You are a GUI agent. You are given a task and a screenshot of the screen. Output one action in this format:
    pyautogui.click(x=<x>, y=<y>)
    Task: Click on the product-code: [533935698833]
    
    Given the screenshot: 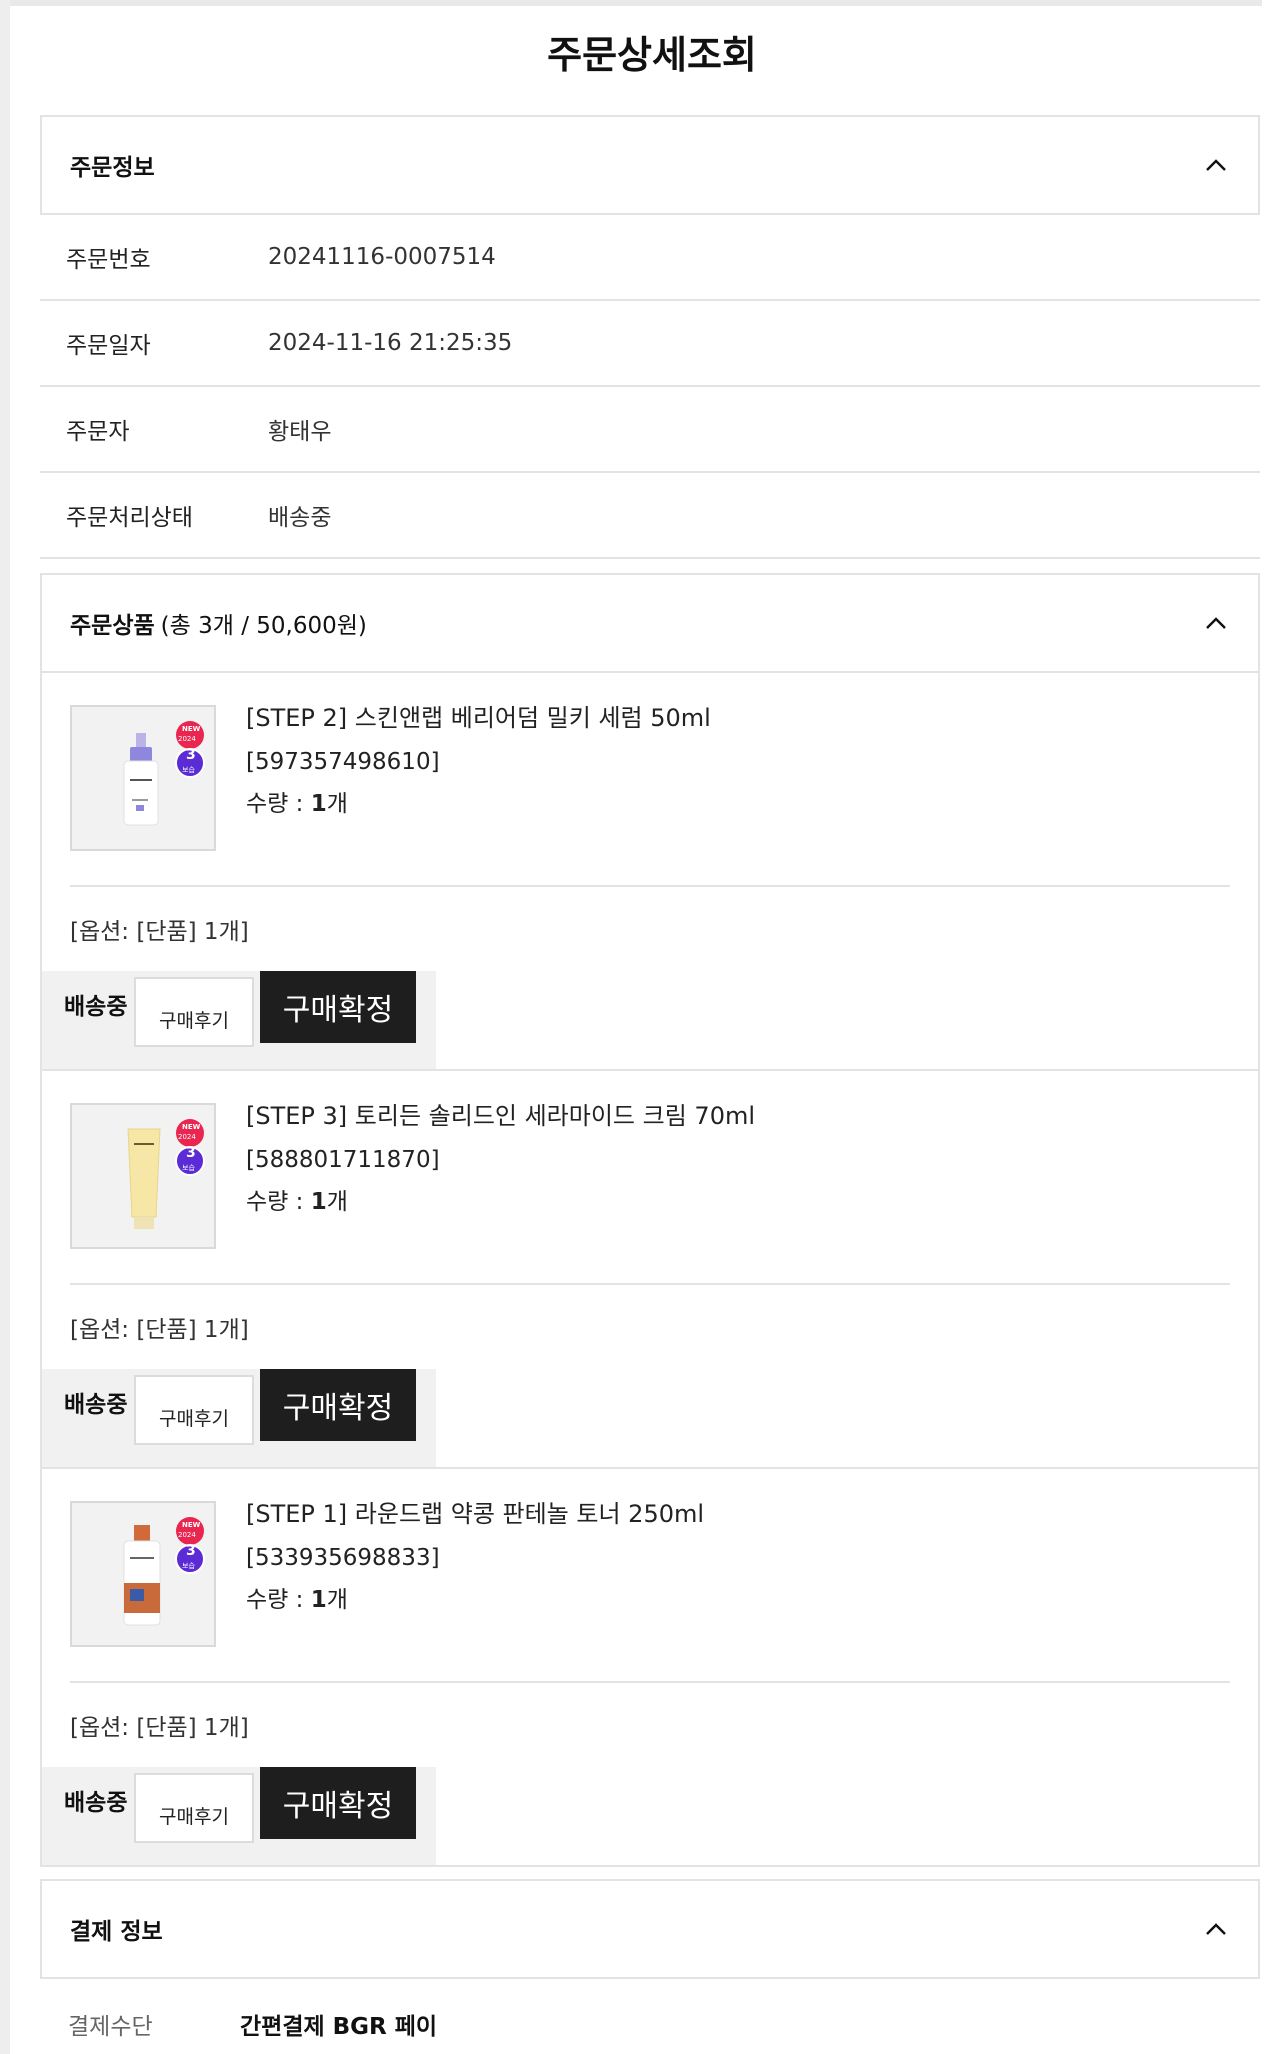 What is the action you would take?
    pyautogui.click(x=343, y=1558)
    